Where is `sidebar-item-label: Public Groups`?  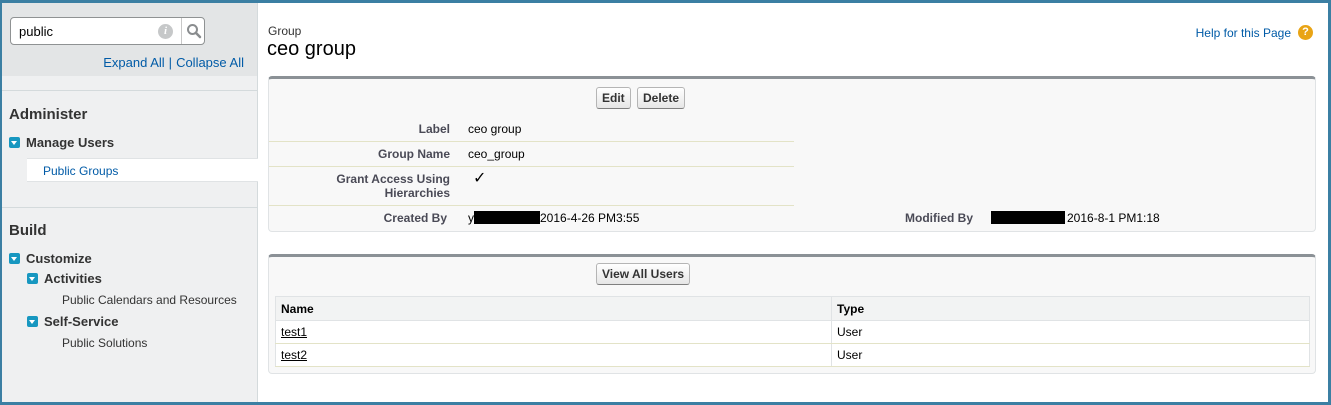 sidebar-item-label: Public Groups is located at coordinates (81, 171).